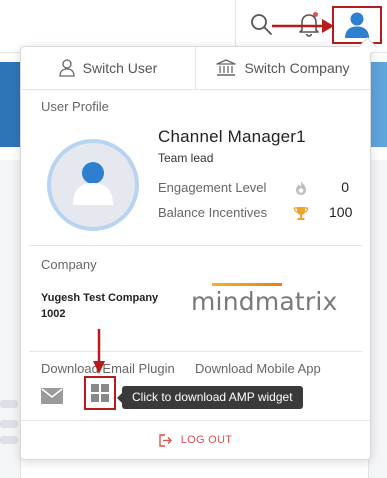 The image size is (387, 478). I want to click on engagement-icon, so click(301, 188).